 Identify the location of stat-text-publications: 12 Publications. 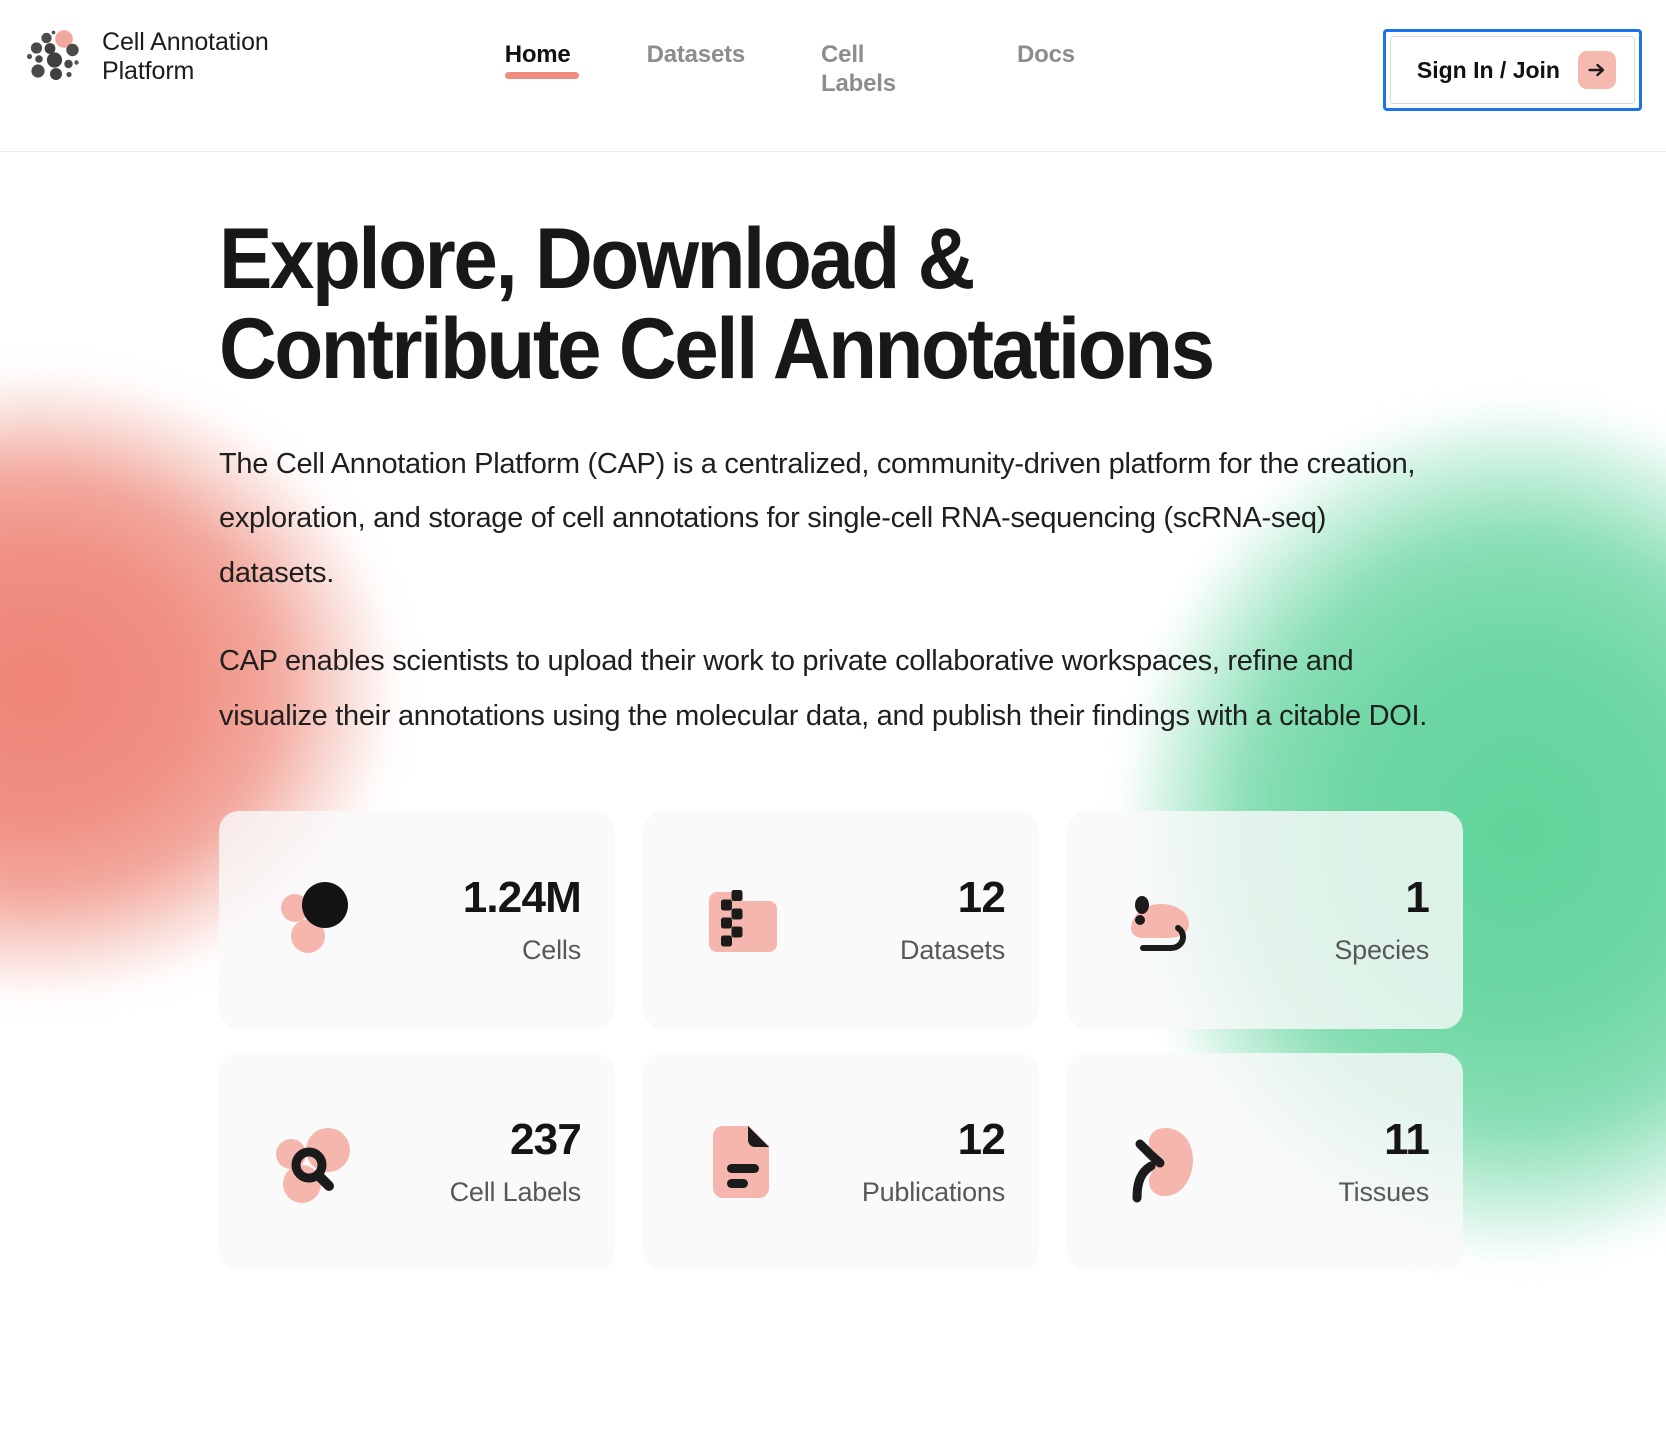
(950, 1161).